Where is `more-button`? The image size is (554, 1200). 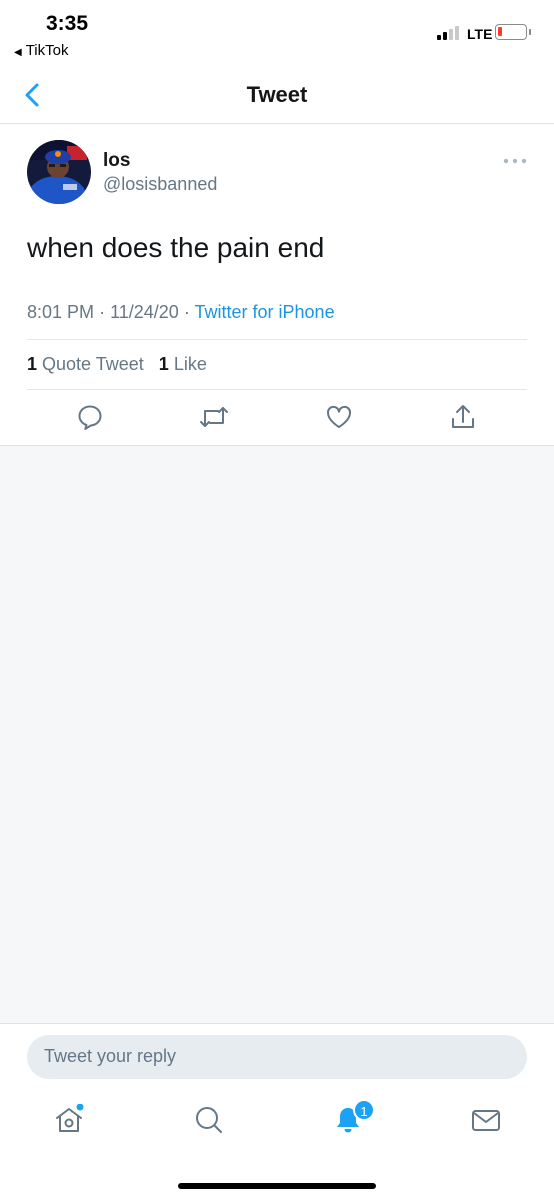 more-button is located at coordinates (515, 158).